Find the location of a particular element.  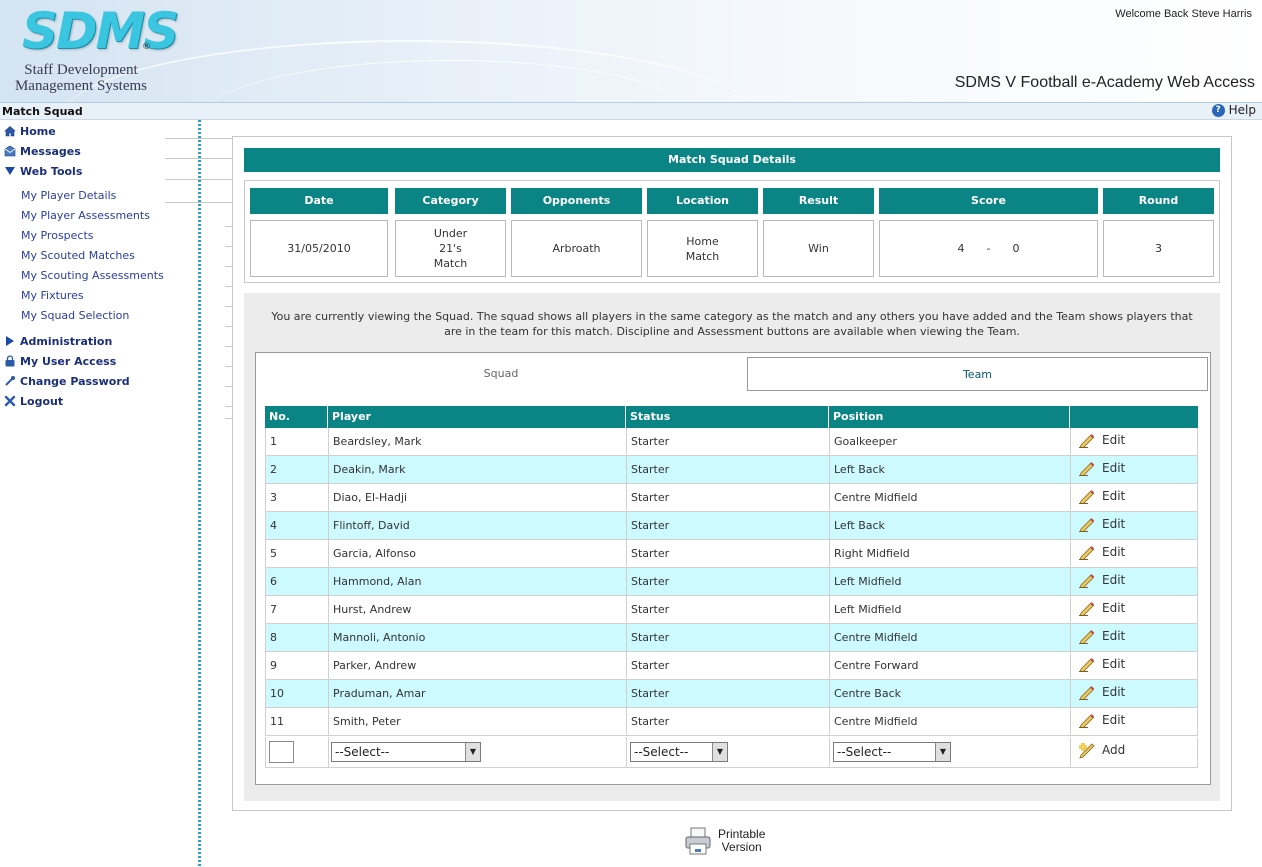

nav-home: Home is located at coordinates (30, 131).